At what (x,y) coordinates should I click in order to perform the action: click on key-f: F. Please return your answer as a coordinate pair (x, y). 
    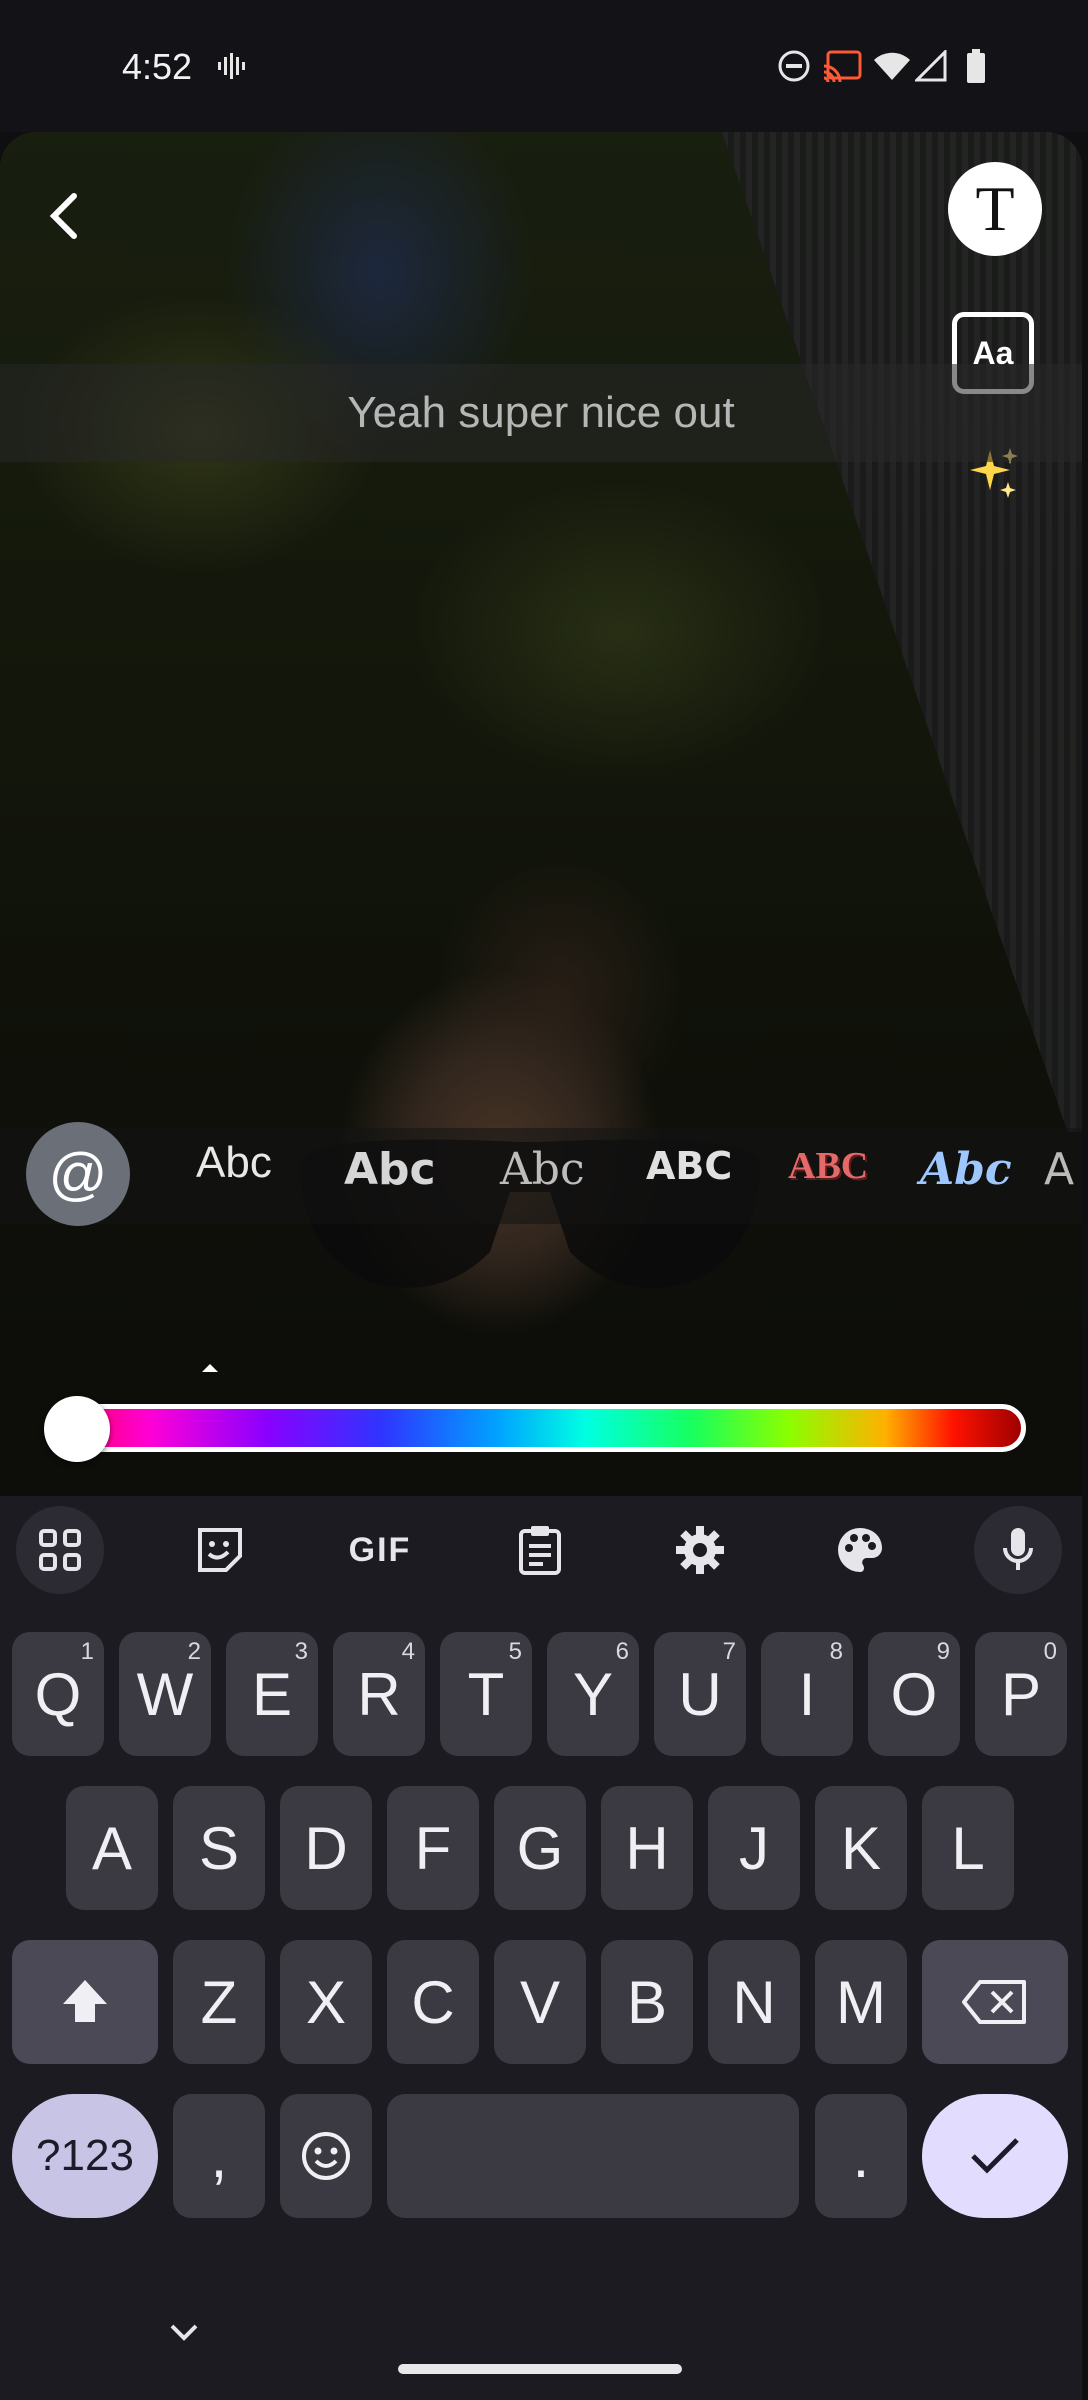
    Looking at the image, I should click on (433, 1848).